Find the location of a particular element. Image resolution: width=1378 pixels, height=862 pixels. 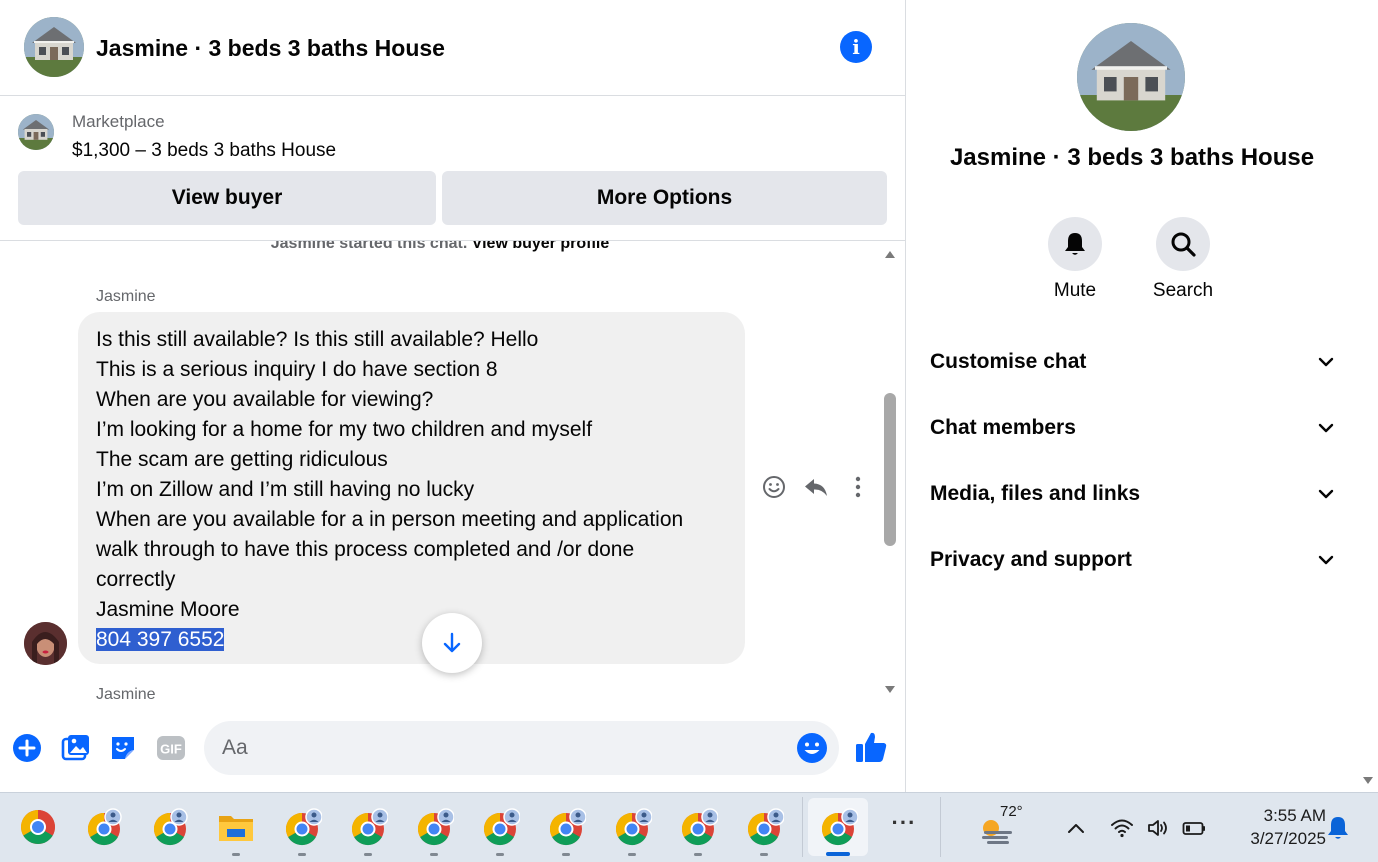

info-icon: i is located at coordinates (856, 47).